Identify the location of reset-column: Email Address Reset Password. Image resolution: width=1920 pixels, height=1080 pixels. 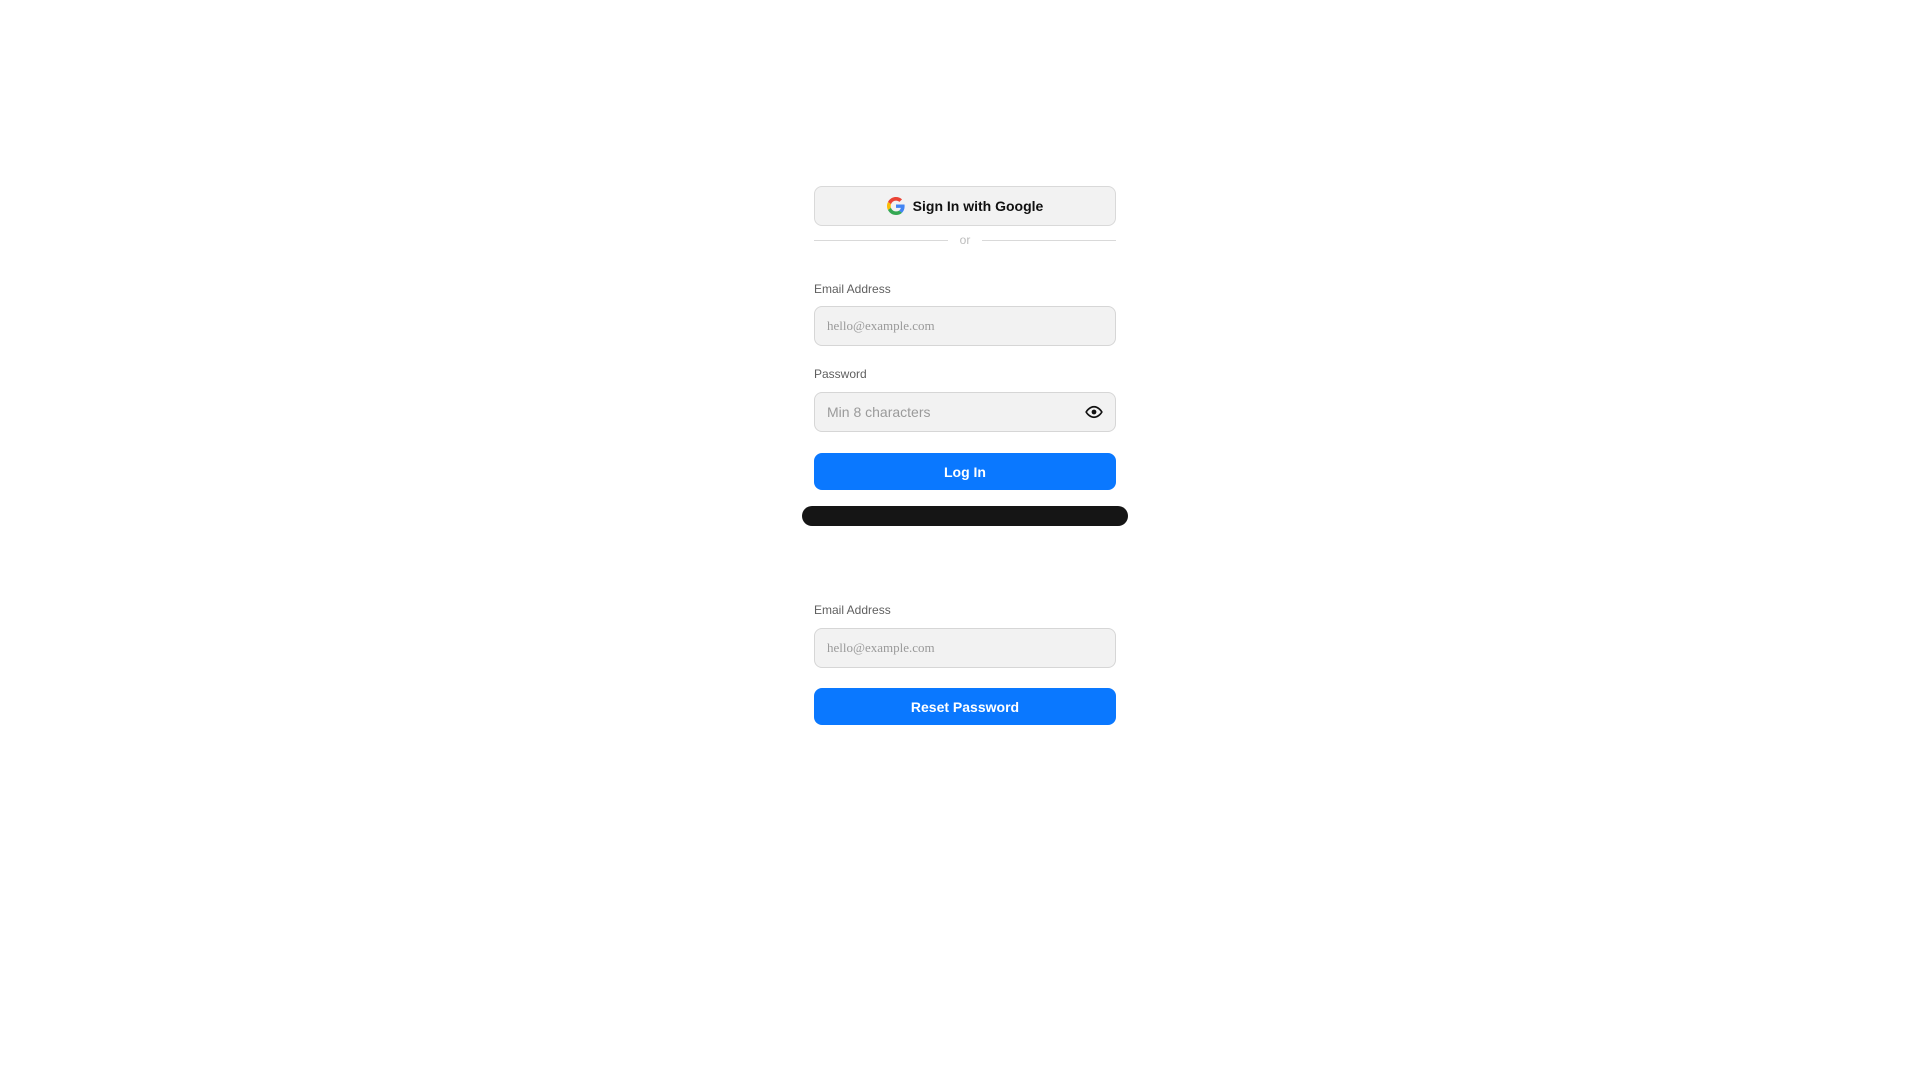
(965, 668).